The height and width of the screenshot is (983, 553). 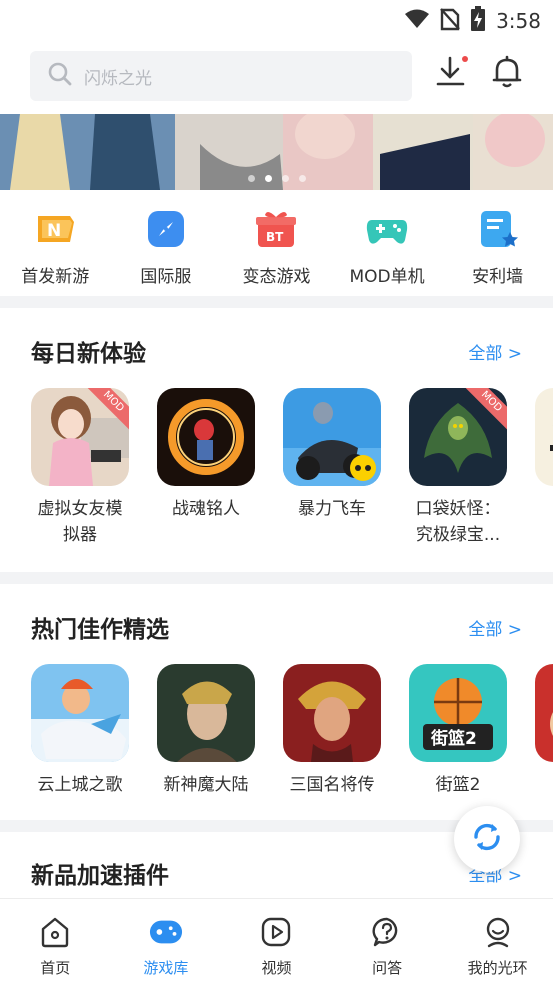 What do you see at coordinates (206, 785) in the screenshot?
I see `game-name: 新神魔大陆` at bounding box center [206, 785].